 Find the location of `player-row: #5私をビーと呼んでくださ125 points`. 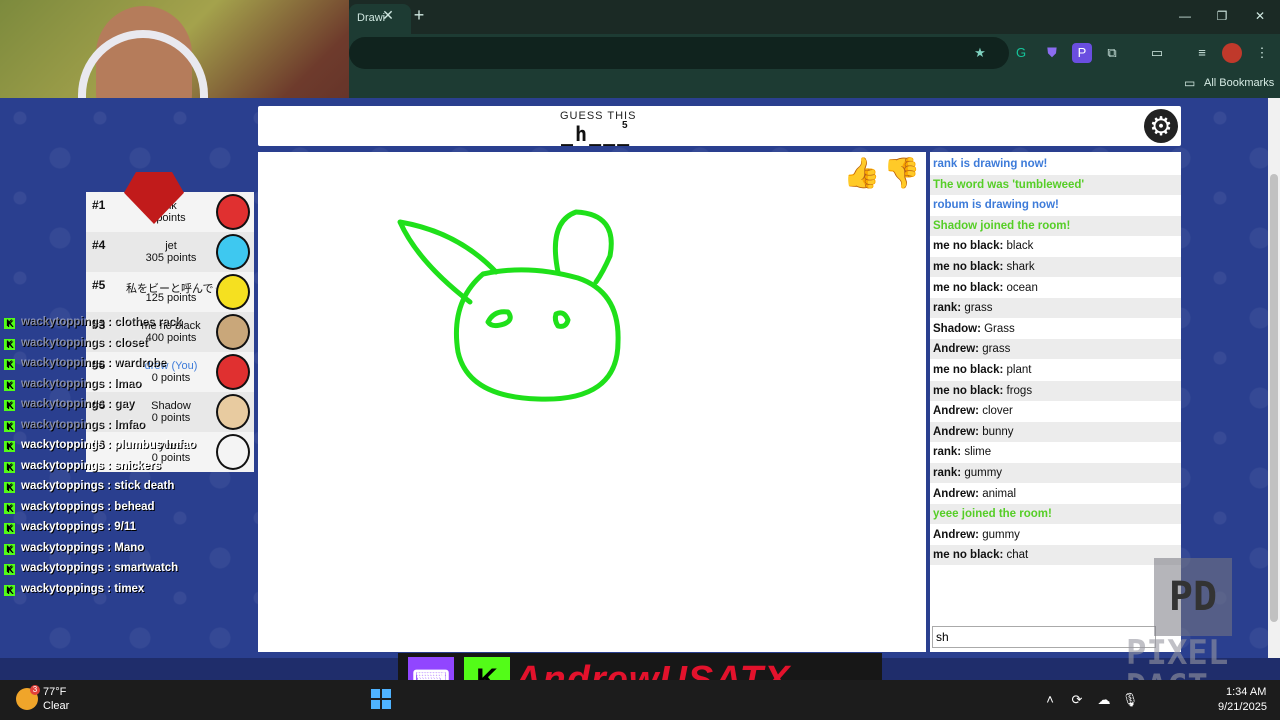

player-row: #5私をビーと呼んでくださ125 points is located at coordinates (170, 292).